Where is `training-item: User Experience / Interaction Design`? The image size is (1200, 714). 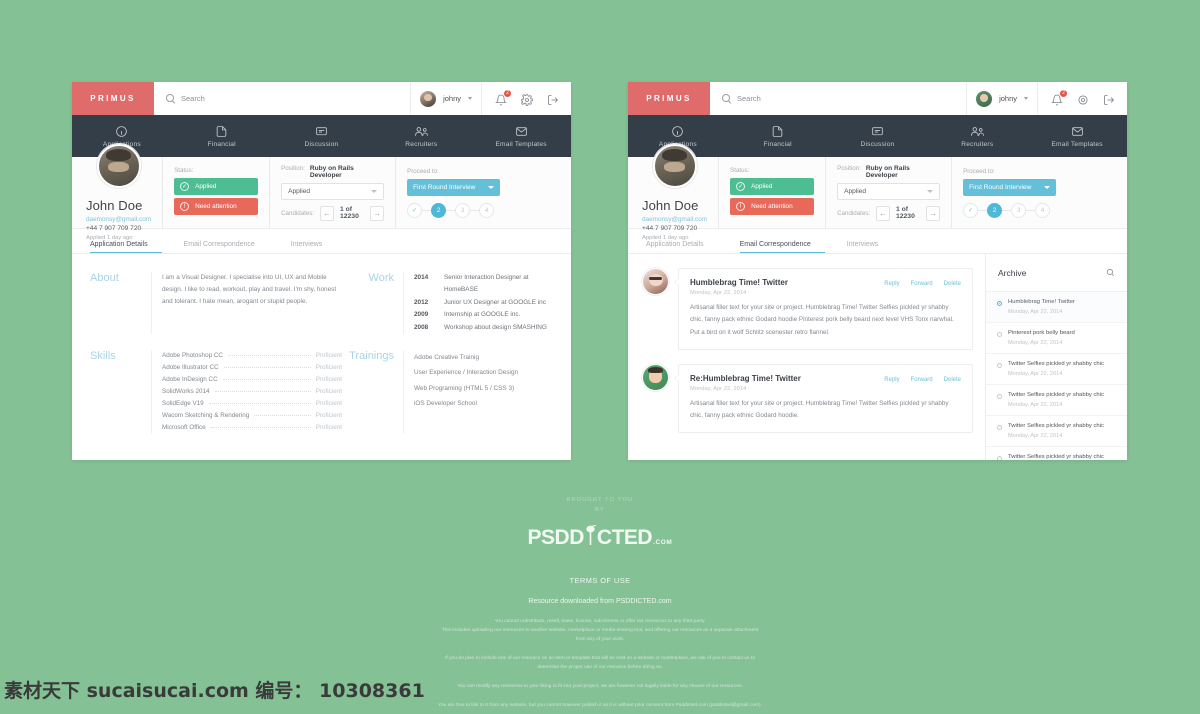
training-item: User Experience / Interaction Design is located at coordinates (466, 373).